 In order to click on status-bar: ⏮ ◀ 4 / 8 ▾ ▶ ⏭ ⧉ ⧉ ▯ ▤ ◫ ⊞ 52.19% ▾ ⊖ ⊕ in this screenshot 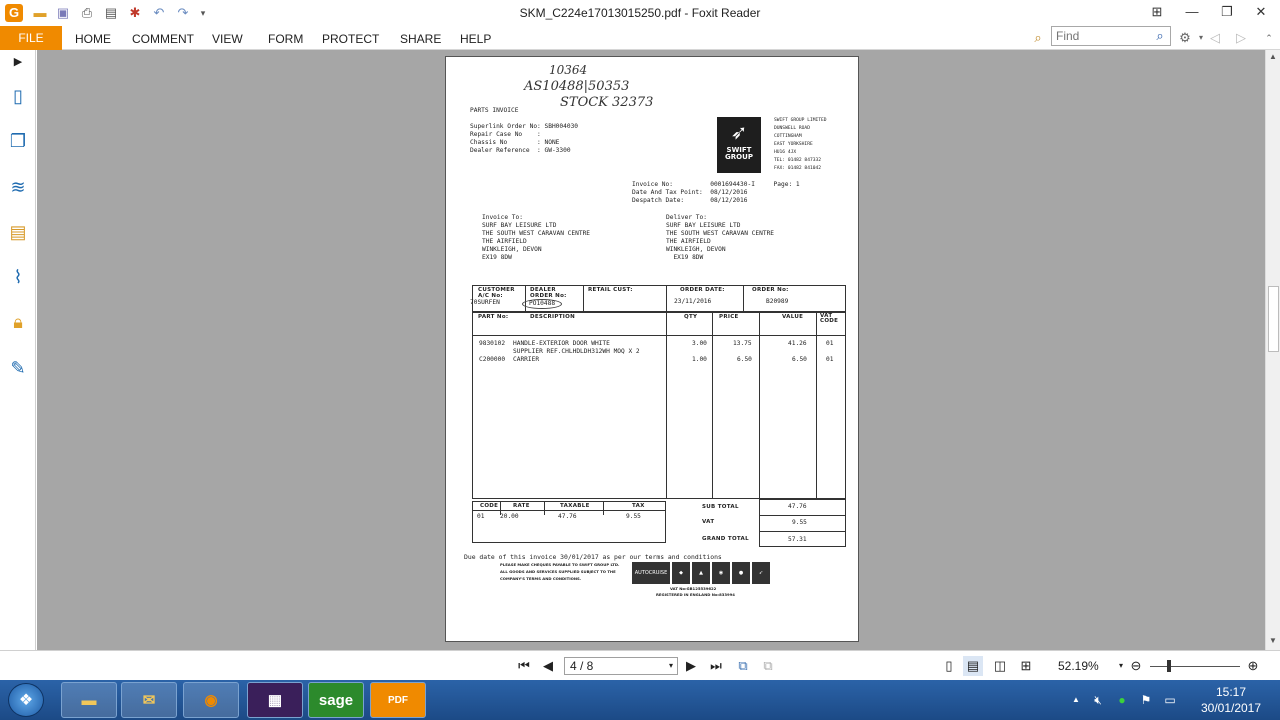, I will do `click(640, 665)`.